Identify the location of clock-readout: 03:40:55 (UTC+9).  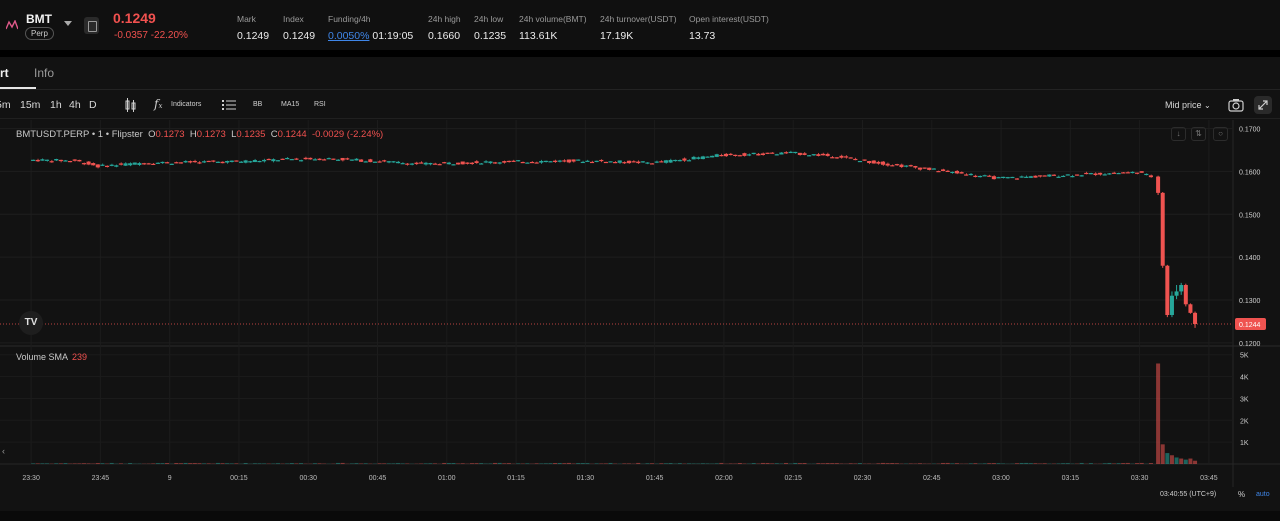
(1188, 494).